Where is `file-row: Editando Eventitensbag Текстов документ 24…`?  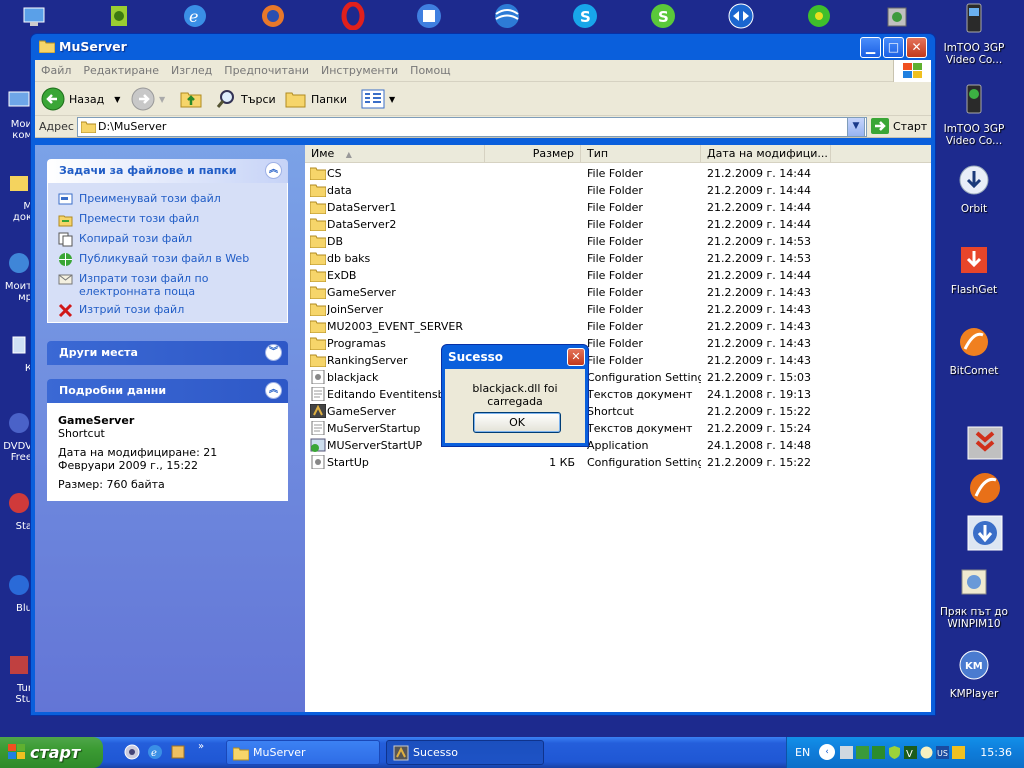 file-row: Editando Eventitensbag Текстов документ 24… is located at coordinates (618, 394).